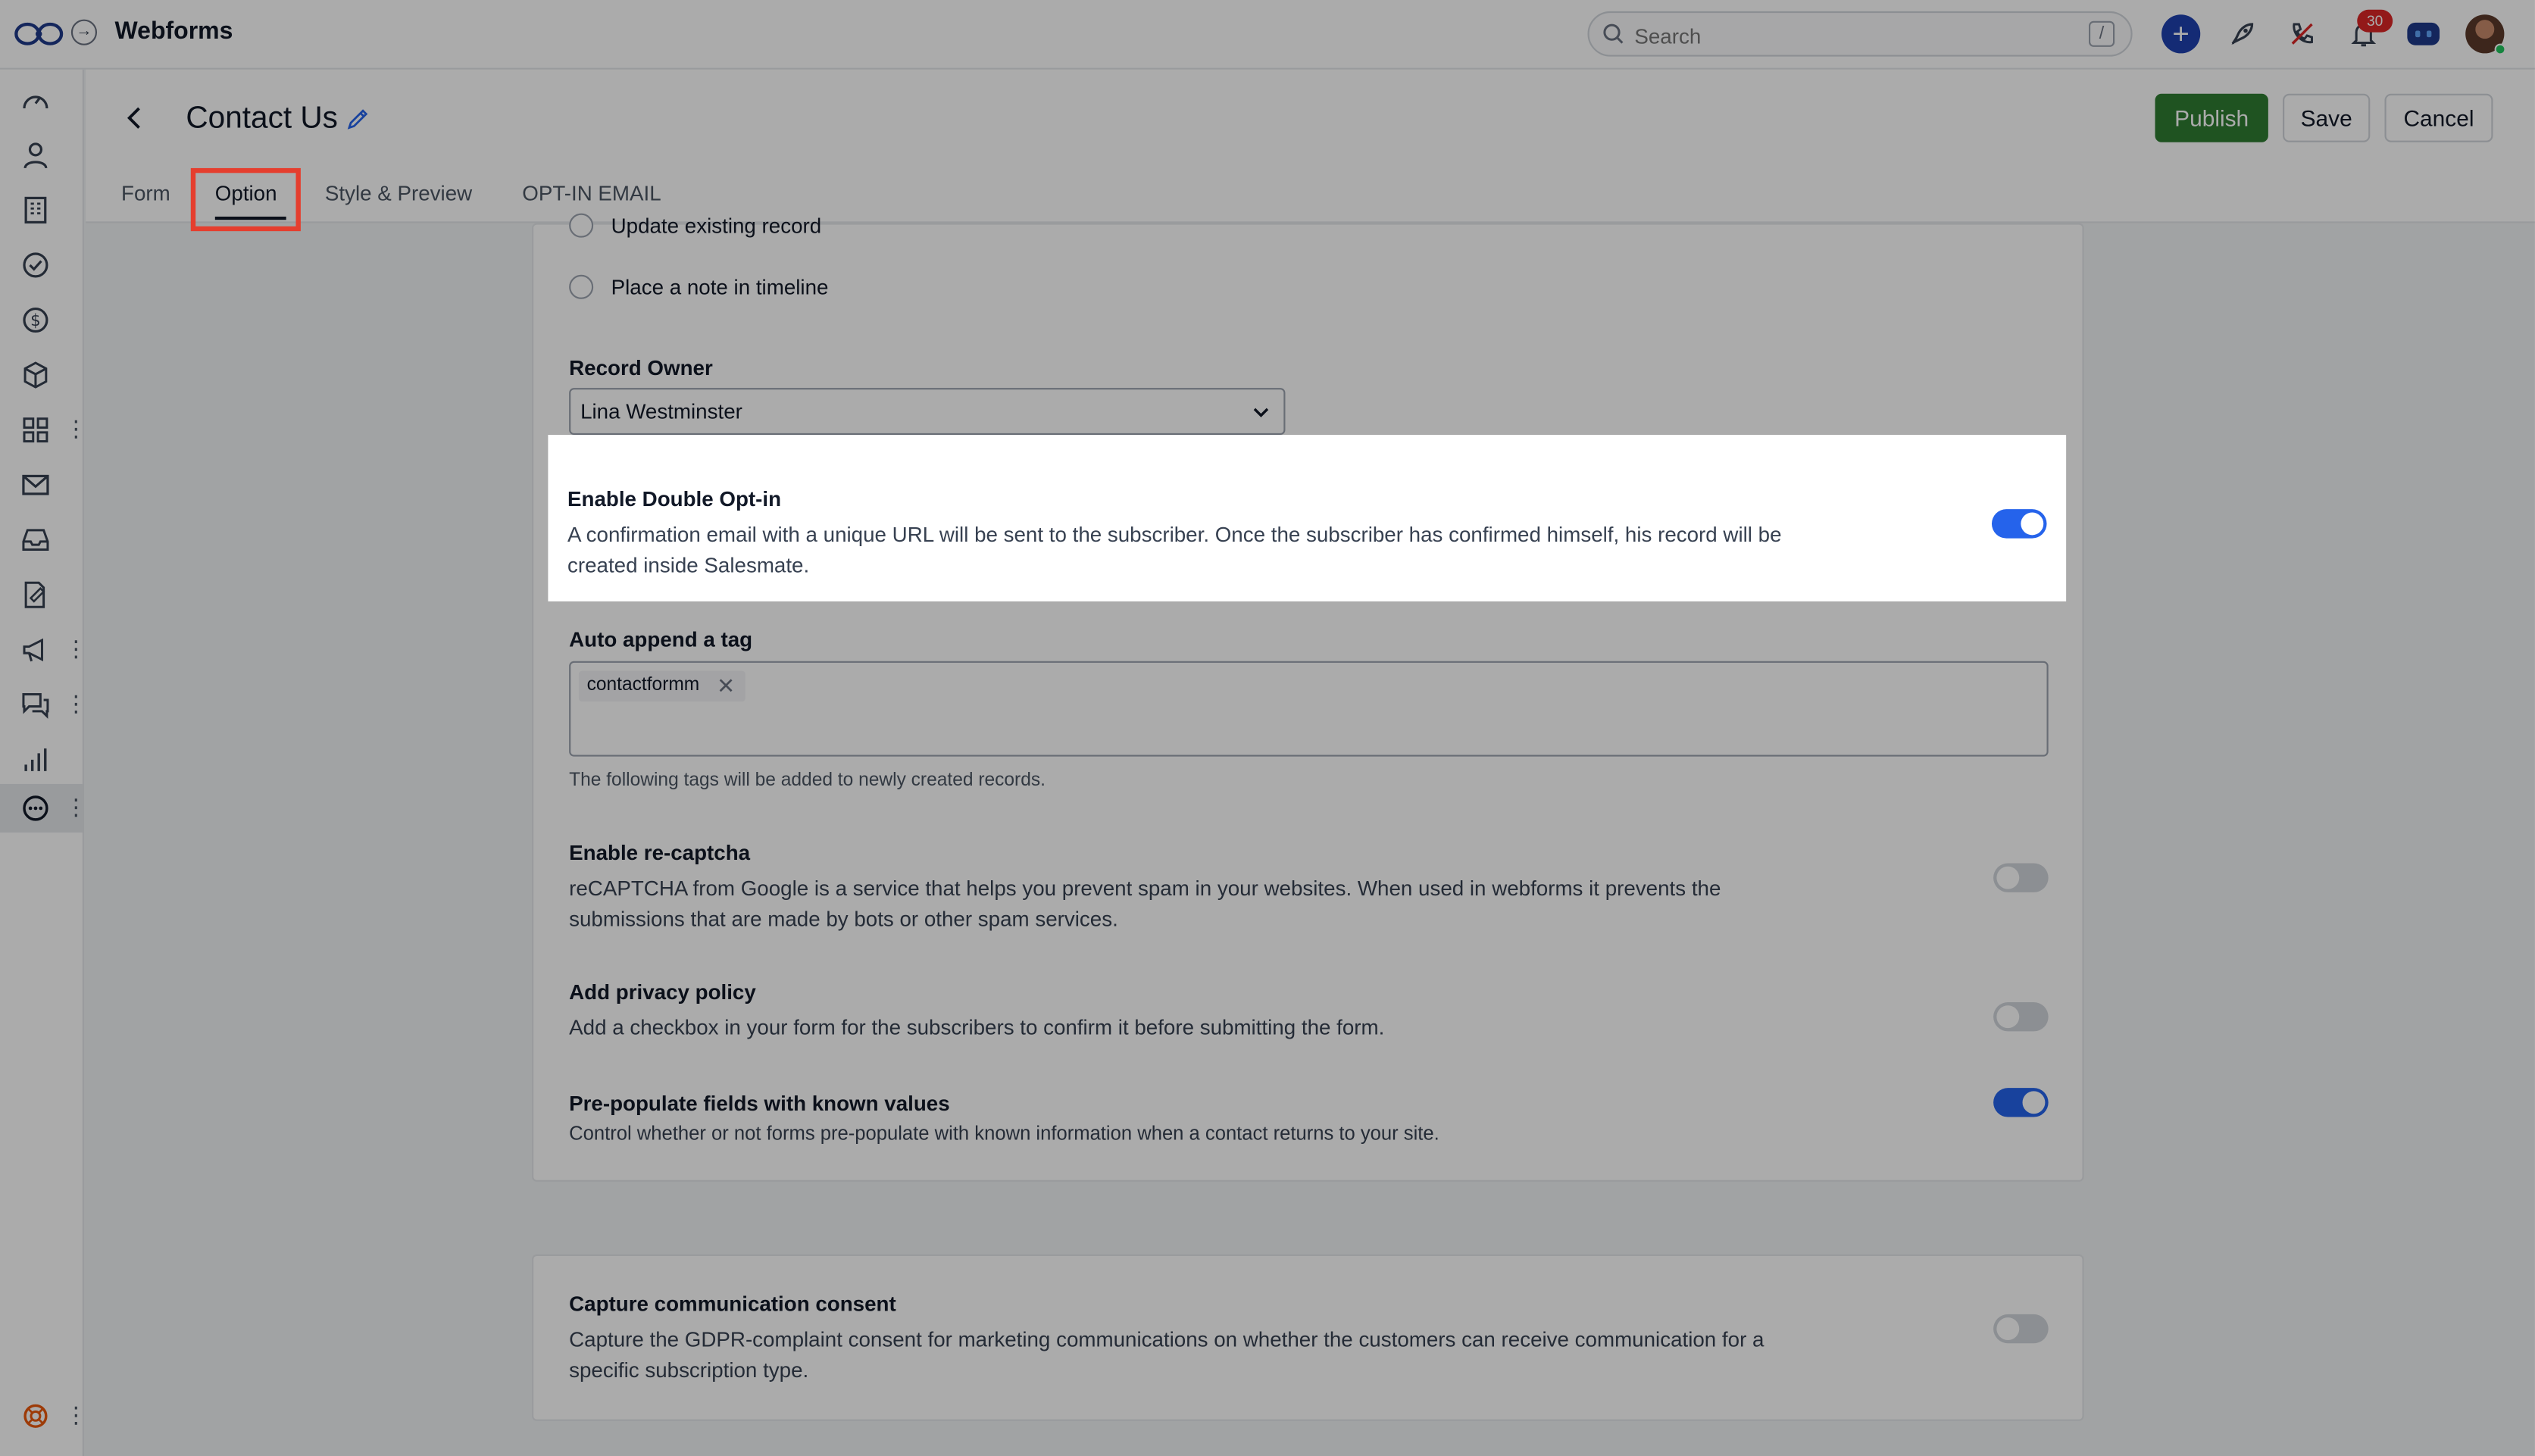  What do you see at coordinates (35, 430) in the screenshot?
I see `grid-icon` at bounding box center [35, 430].